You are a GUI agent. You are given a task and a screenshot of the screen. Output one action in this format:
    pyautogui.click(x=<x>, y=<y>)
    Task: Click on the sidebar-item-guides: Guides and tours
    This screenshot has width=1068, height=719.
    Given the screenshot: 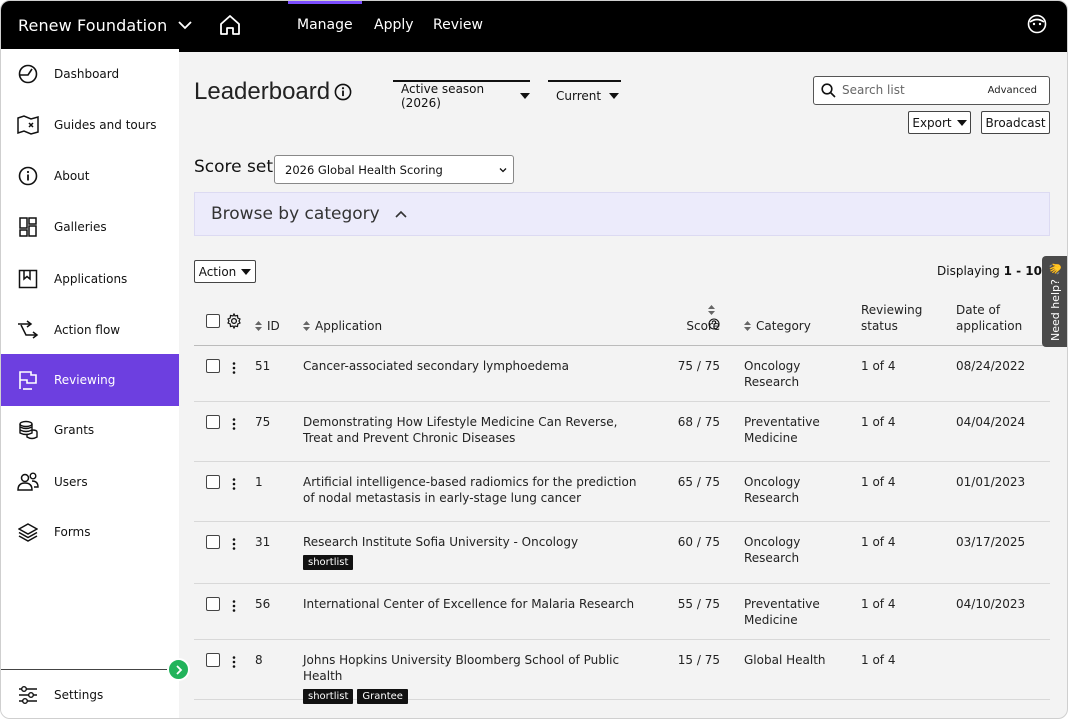 What is the action you would take?
    pyautogui.click(x=90, y=125)
    